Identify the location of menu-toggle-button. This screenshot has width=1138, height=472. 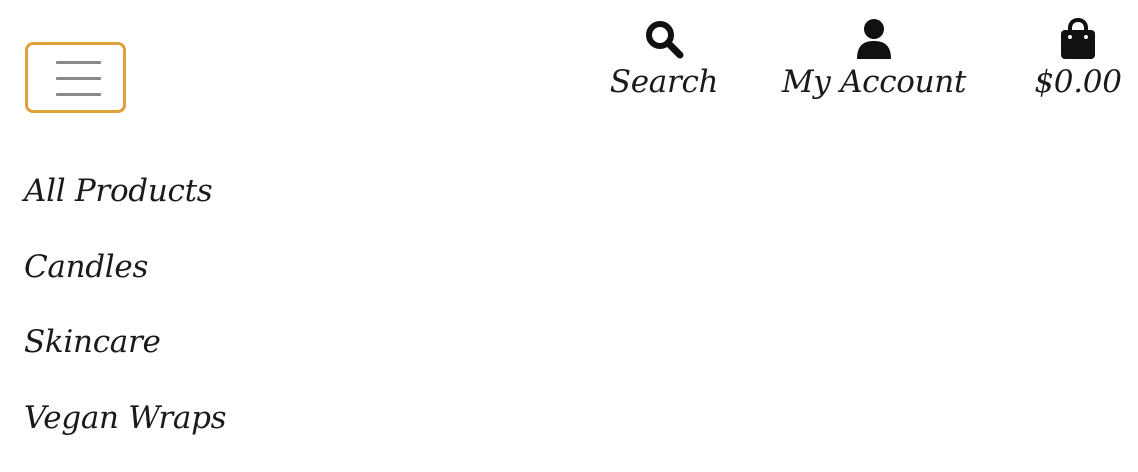
(75, 77).